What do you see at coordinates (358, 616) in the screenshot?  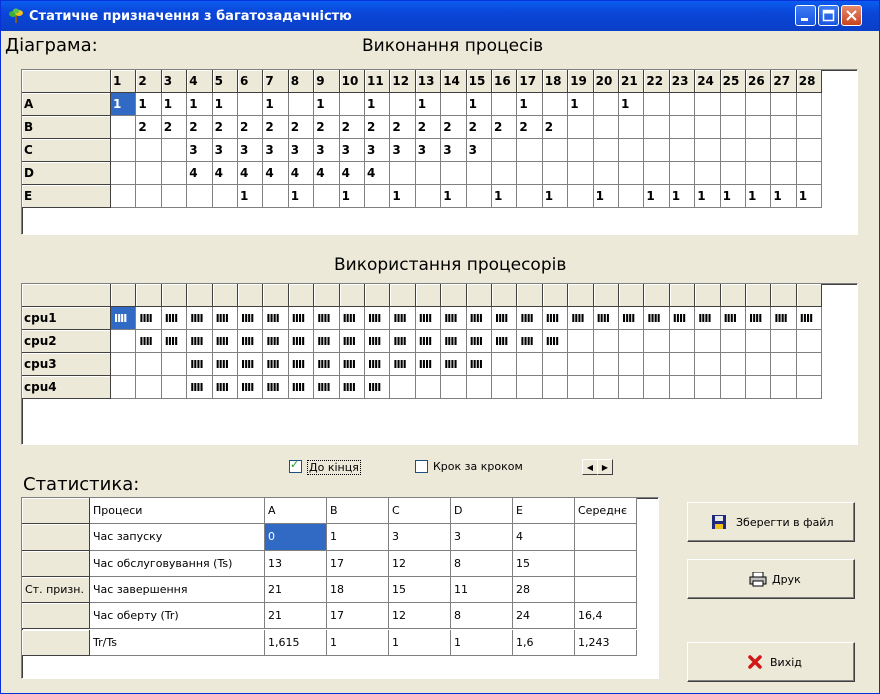 I see `stat-cell: 17` at bounding box center [358, 616].